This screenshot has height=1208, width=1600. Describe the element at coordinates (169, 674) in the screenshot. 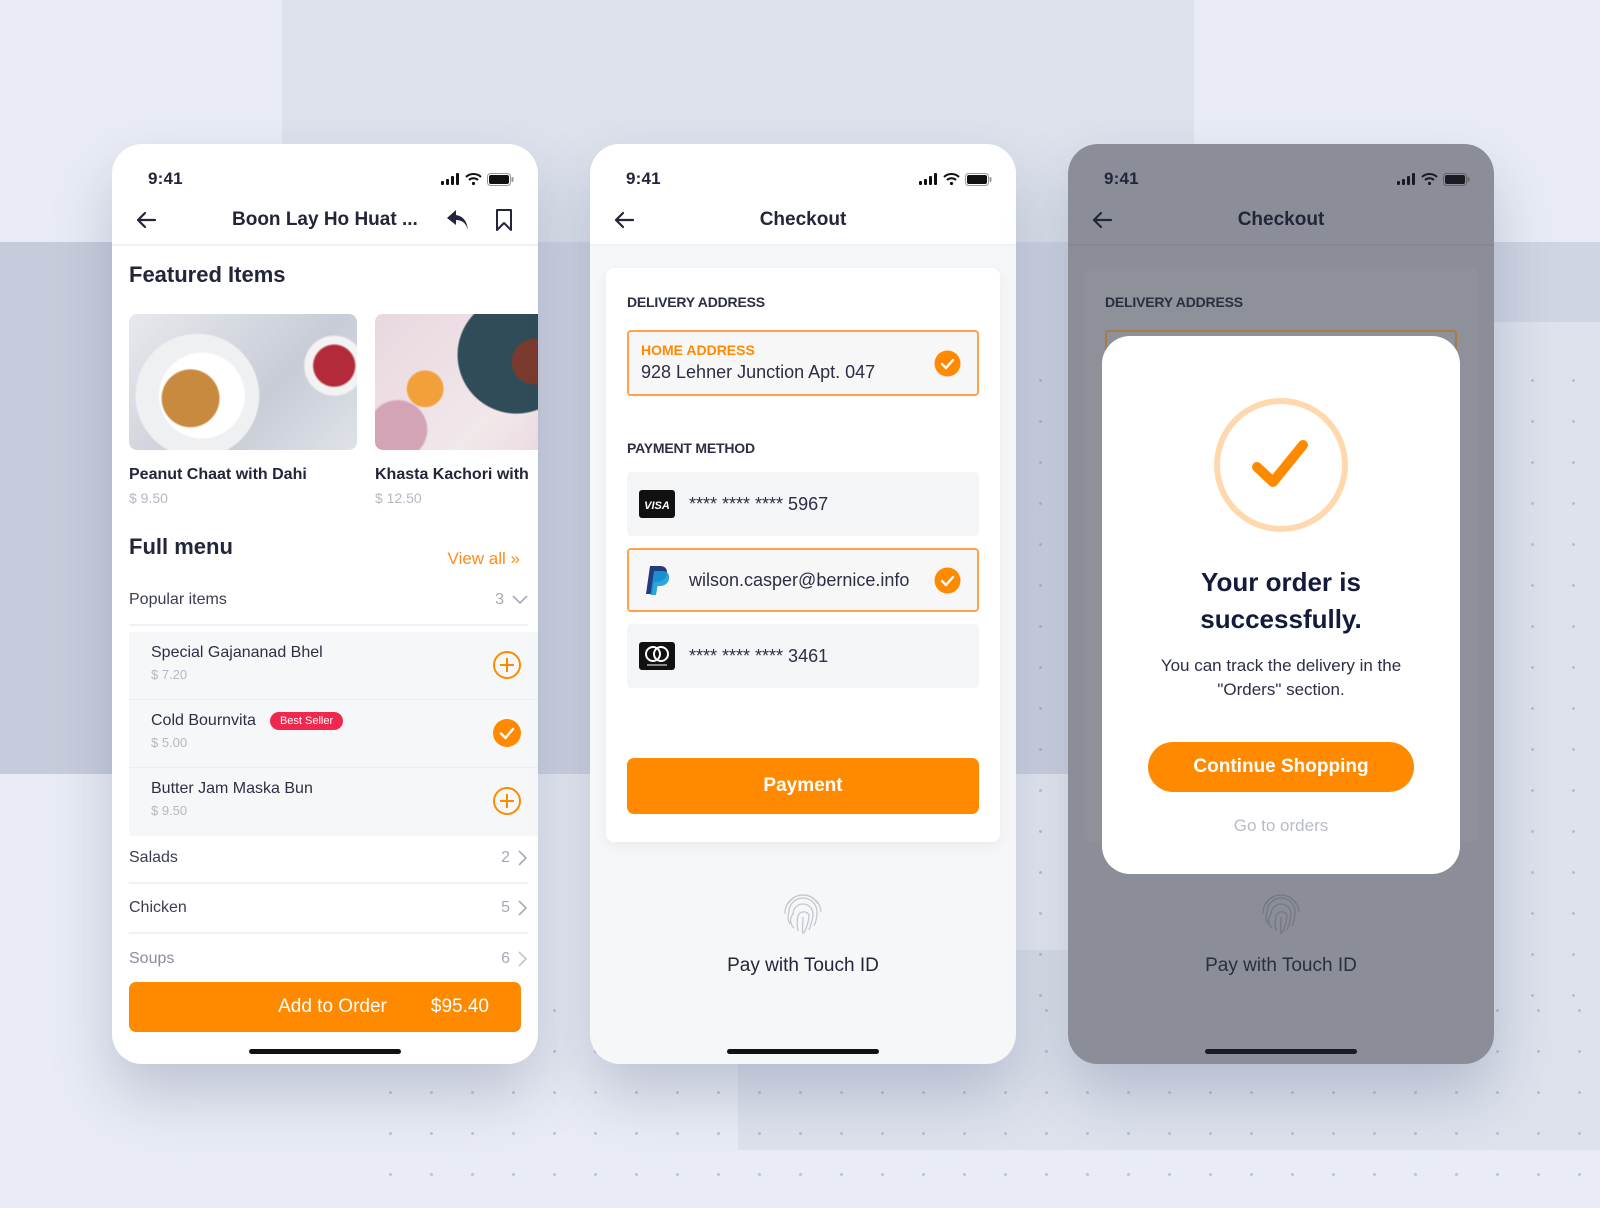

I see `menu-item-price: $ 7.20` at that location.